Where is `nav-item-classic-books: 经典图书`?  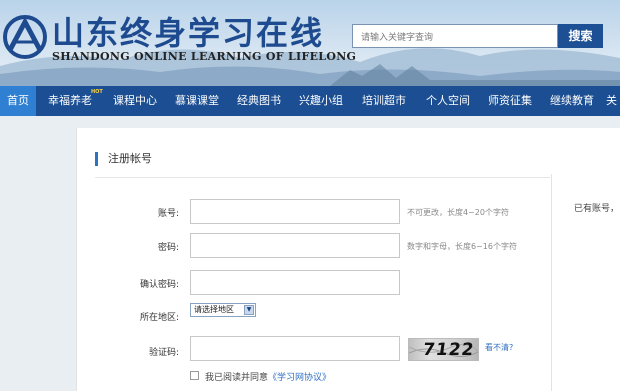 nav-item-classic-books: 经典图书 is located at coordinates (259, 101).